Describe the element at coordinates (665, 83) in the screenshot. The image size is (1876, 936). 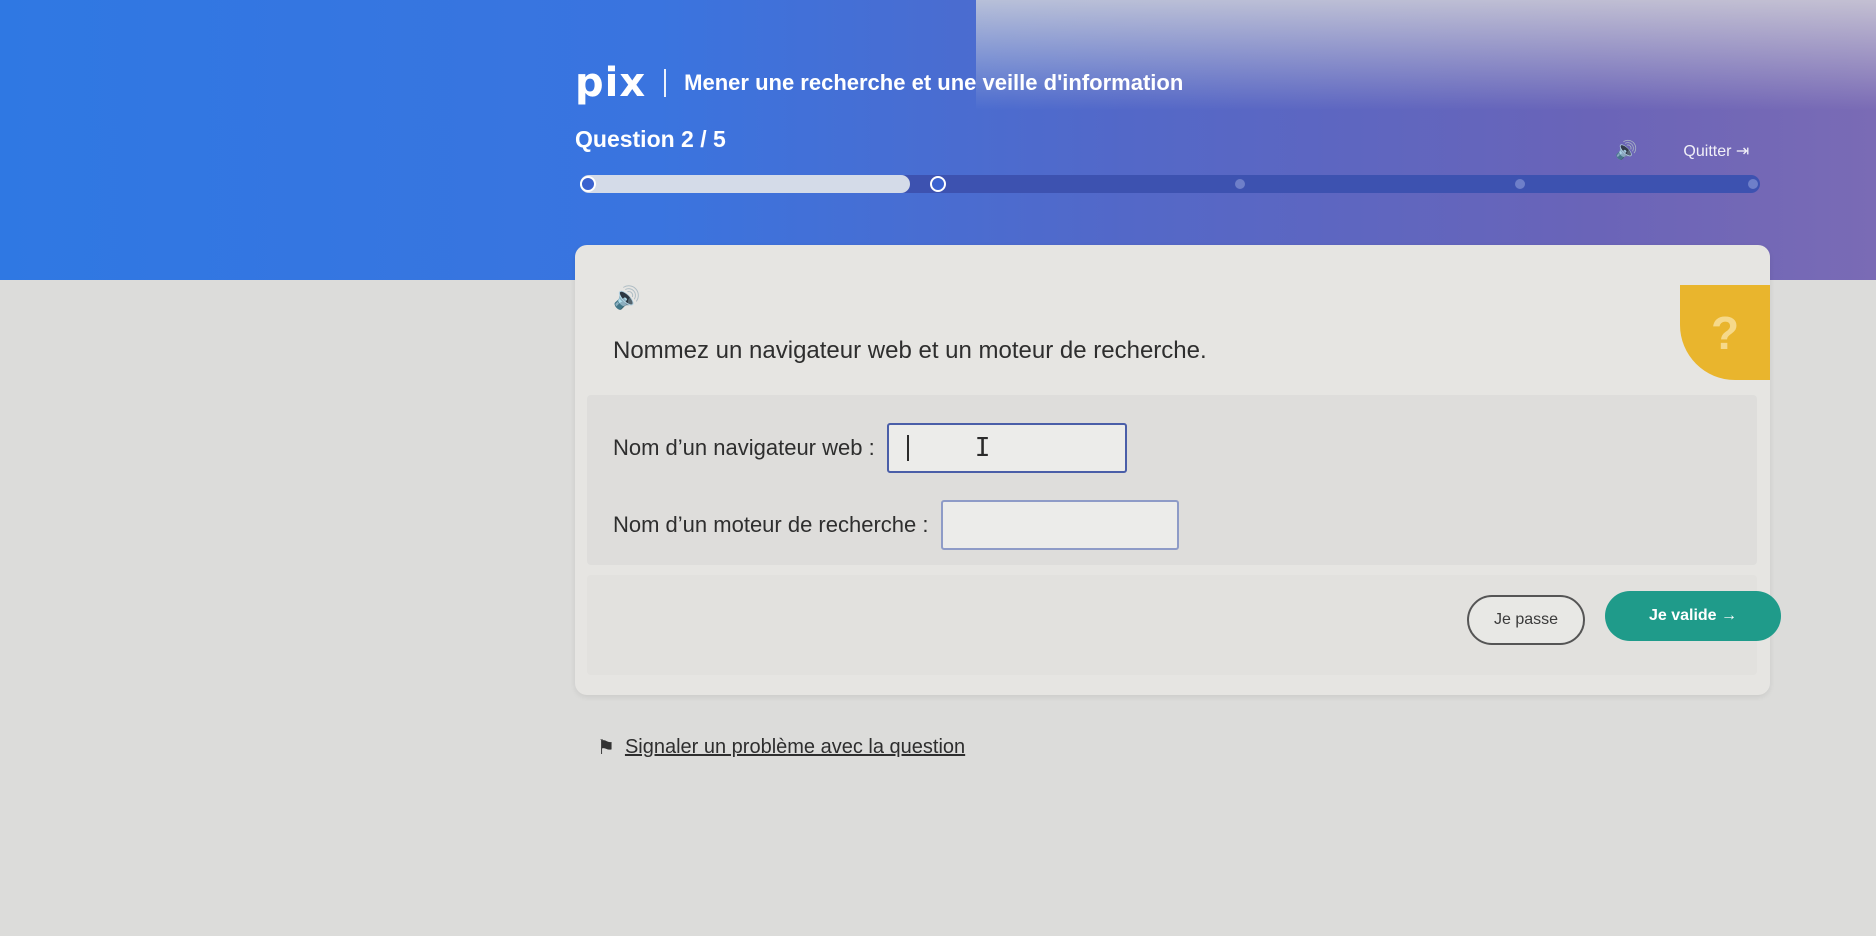
I see `header-separator` at that location.